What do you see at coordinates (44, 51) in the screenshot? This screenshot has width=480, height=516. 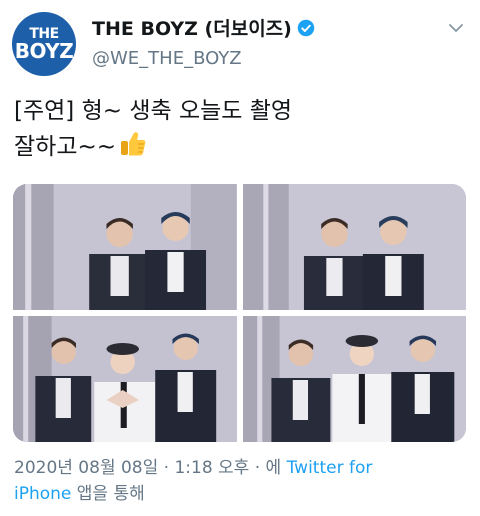 I see `avatar-text-bottom: BOYZ` at bounding box center [44, 51].